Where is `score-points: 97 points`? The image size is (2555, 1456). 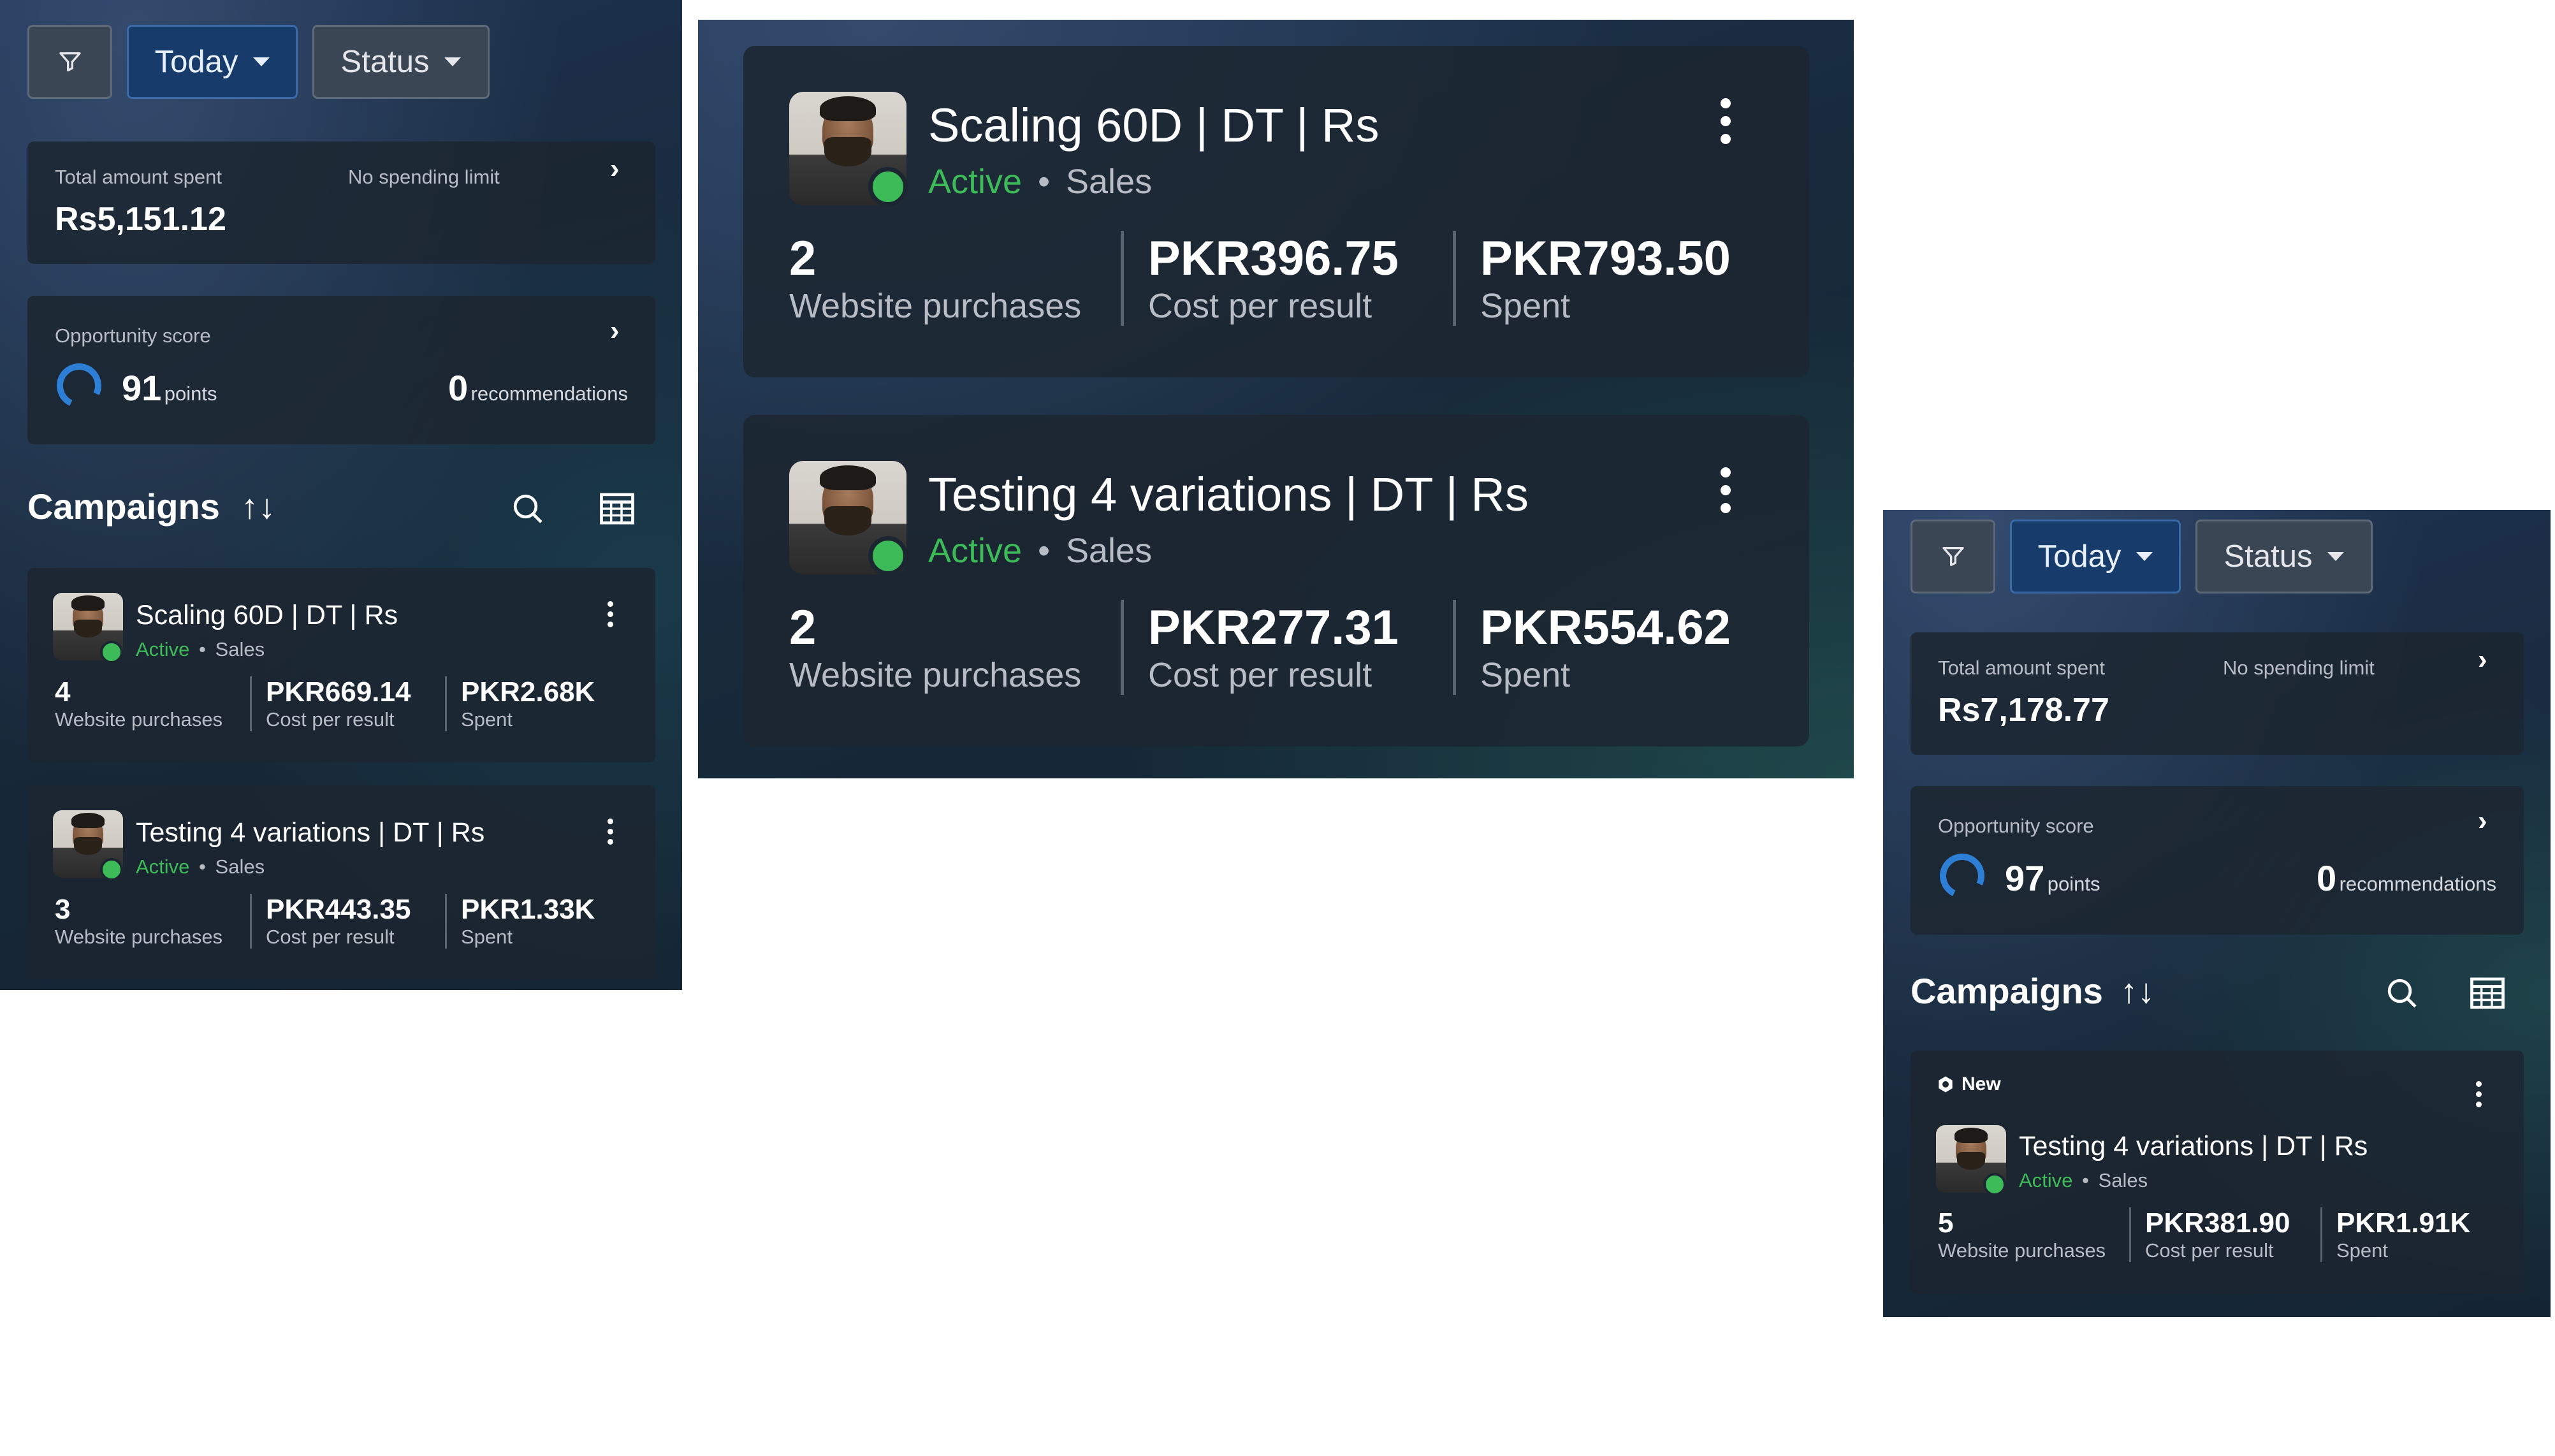
score-points: 97 points is located at coordinates (2053, 878).